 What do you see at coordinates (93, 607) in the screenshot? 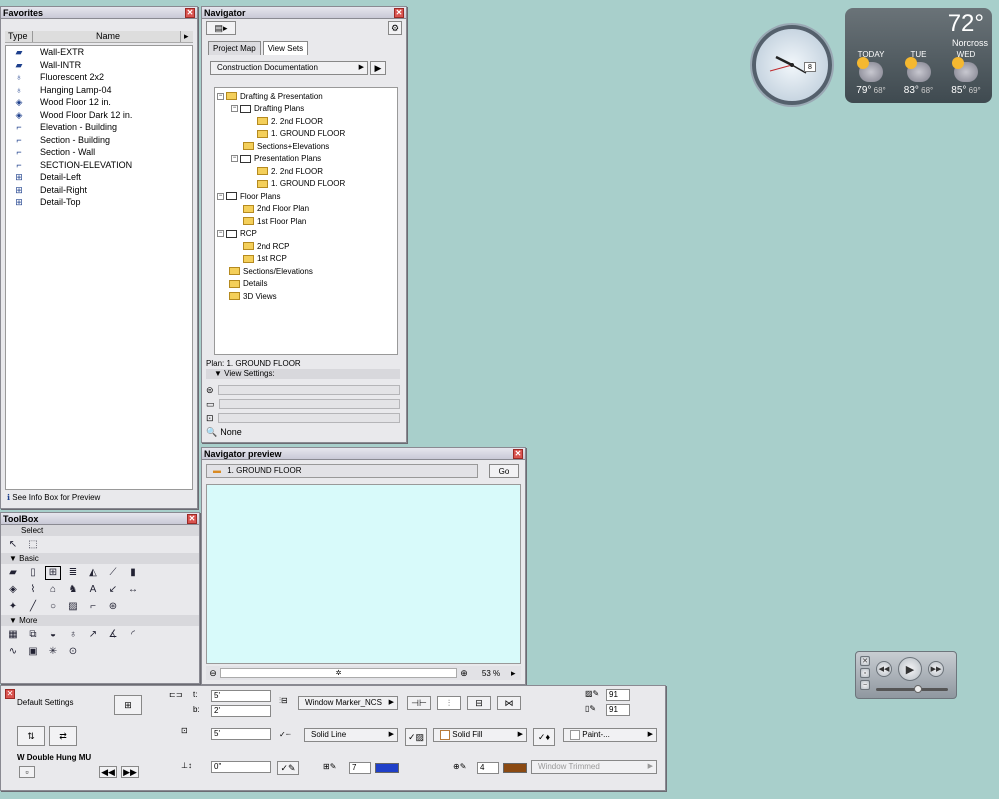
I see `section-tool-icon: ⌐` at bounding box center [93, 607].